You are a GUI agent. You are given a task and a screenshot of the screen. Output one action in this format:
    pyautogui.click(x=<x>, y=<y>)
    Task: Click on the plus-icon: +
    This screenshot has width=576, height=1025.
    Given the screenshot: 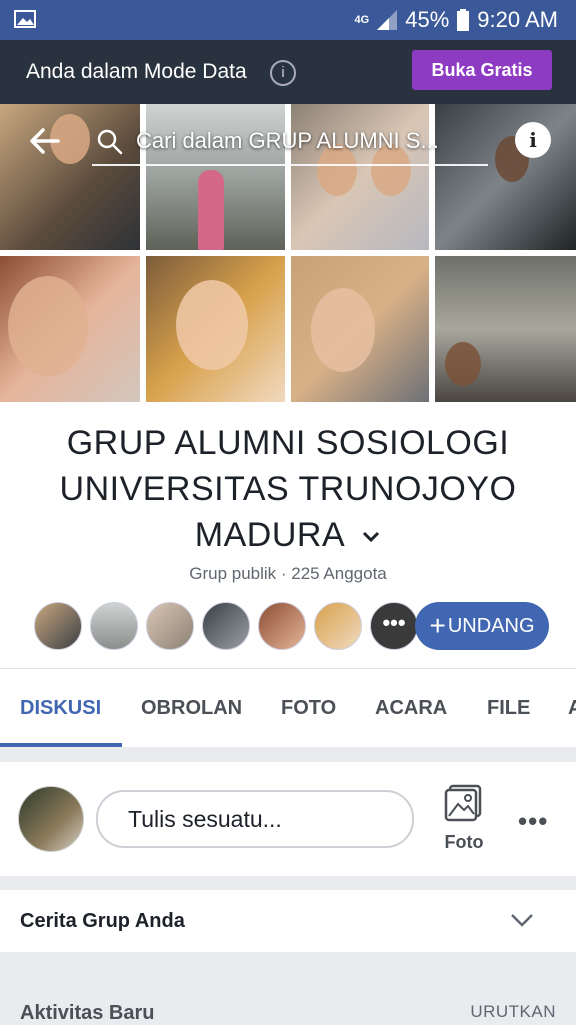 What is the action you would take?
    pyautogui.click(x=437, y=625)
    